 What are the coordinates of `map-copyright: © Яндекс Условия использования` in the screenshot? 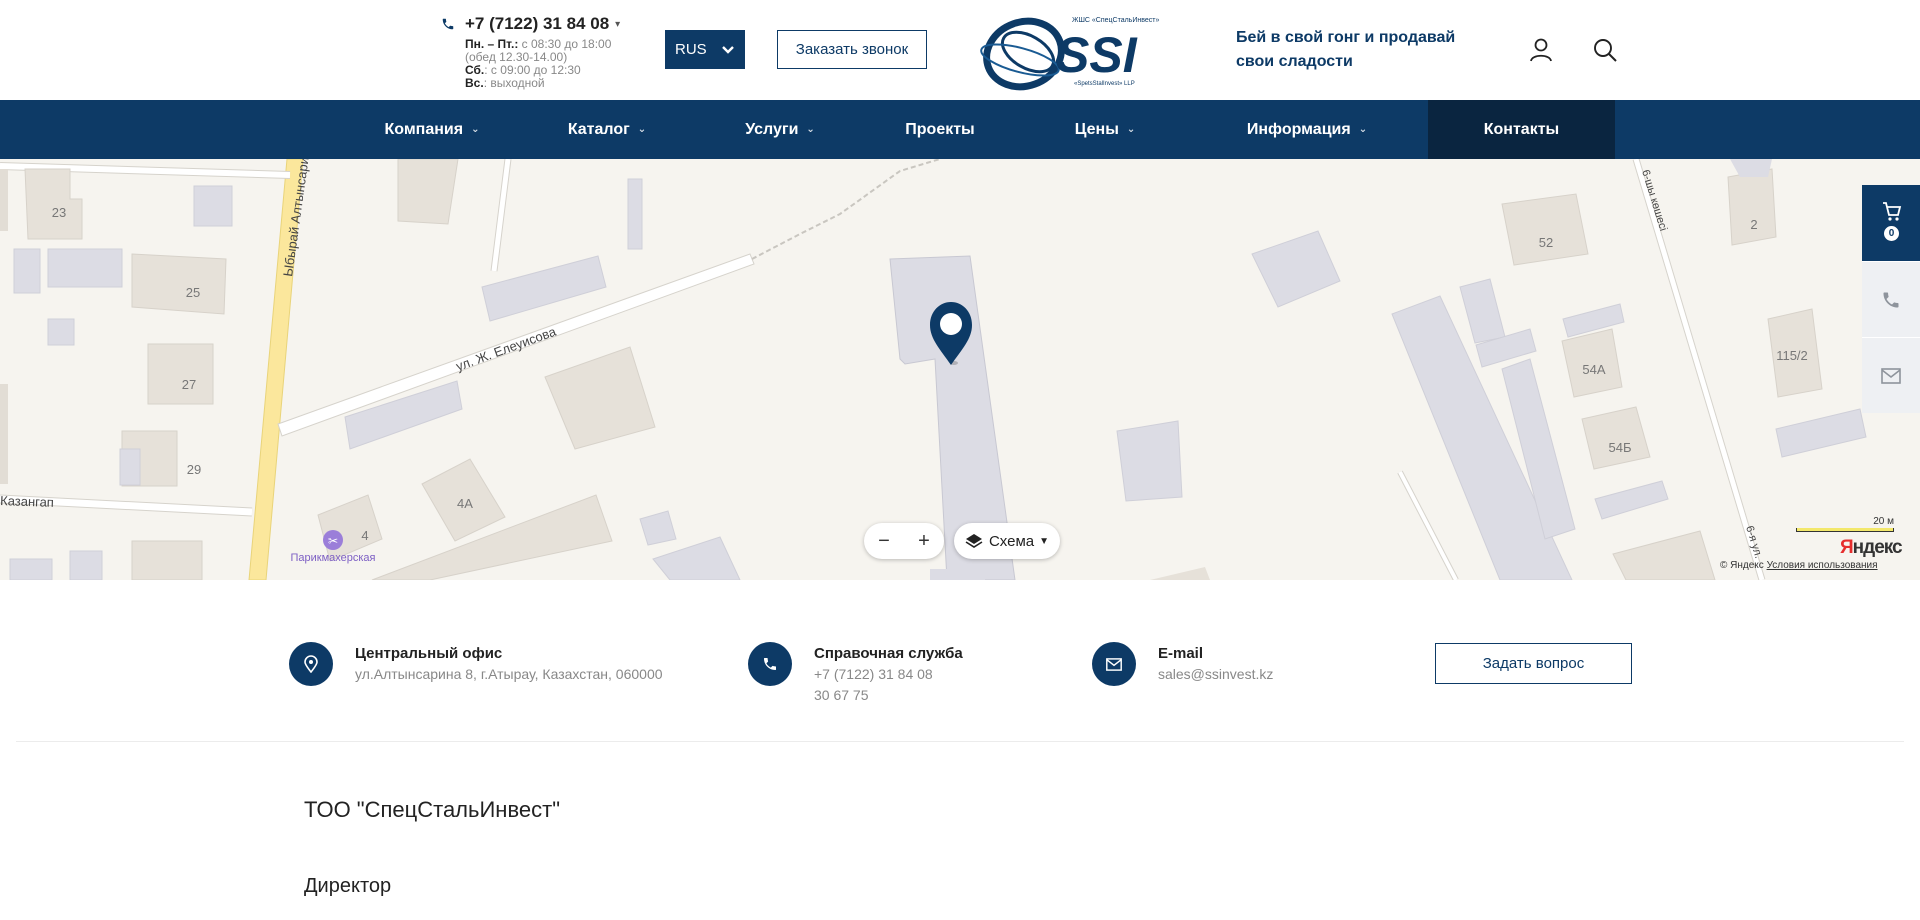 It's located at (1799, 565).